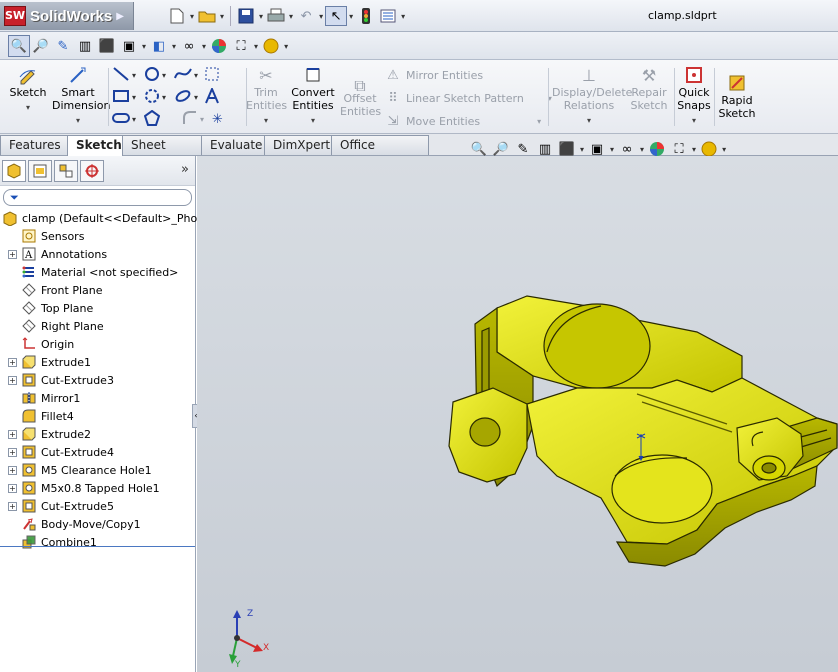  Describe the element at coordinates (241, 46) in the screenshot. I see `scene-icon: ⛶` at that location.